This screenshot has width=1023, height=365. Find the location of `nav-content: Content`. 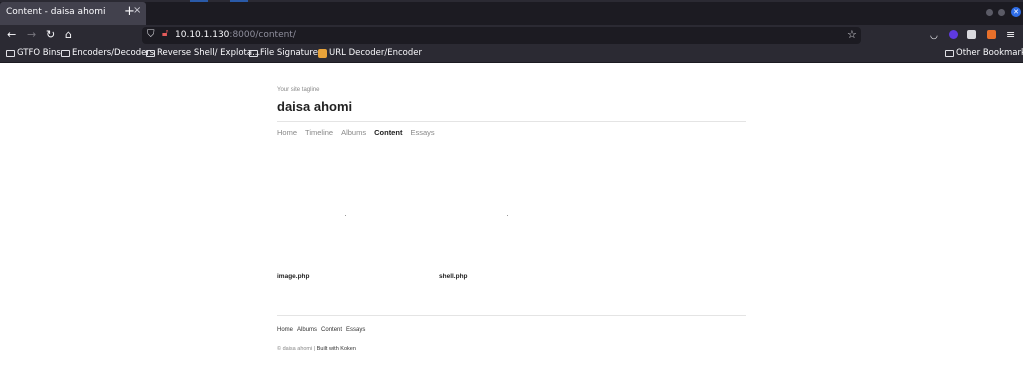

nav-content: Content is located at coordinates (388, 132).